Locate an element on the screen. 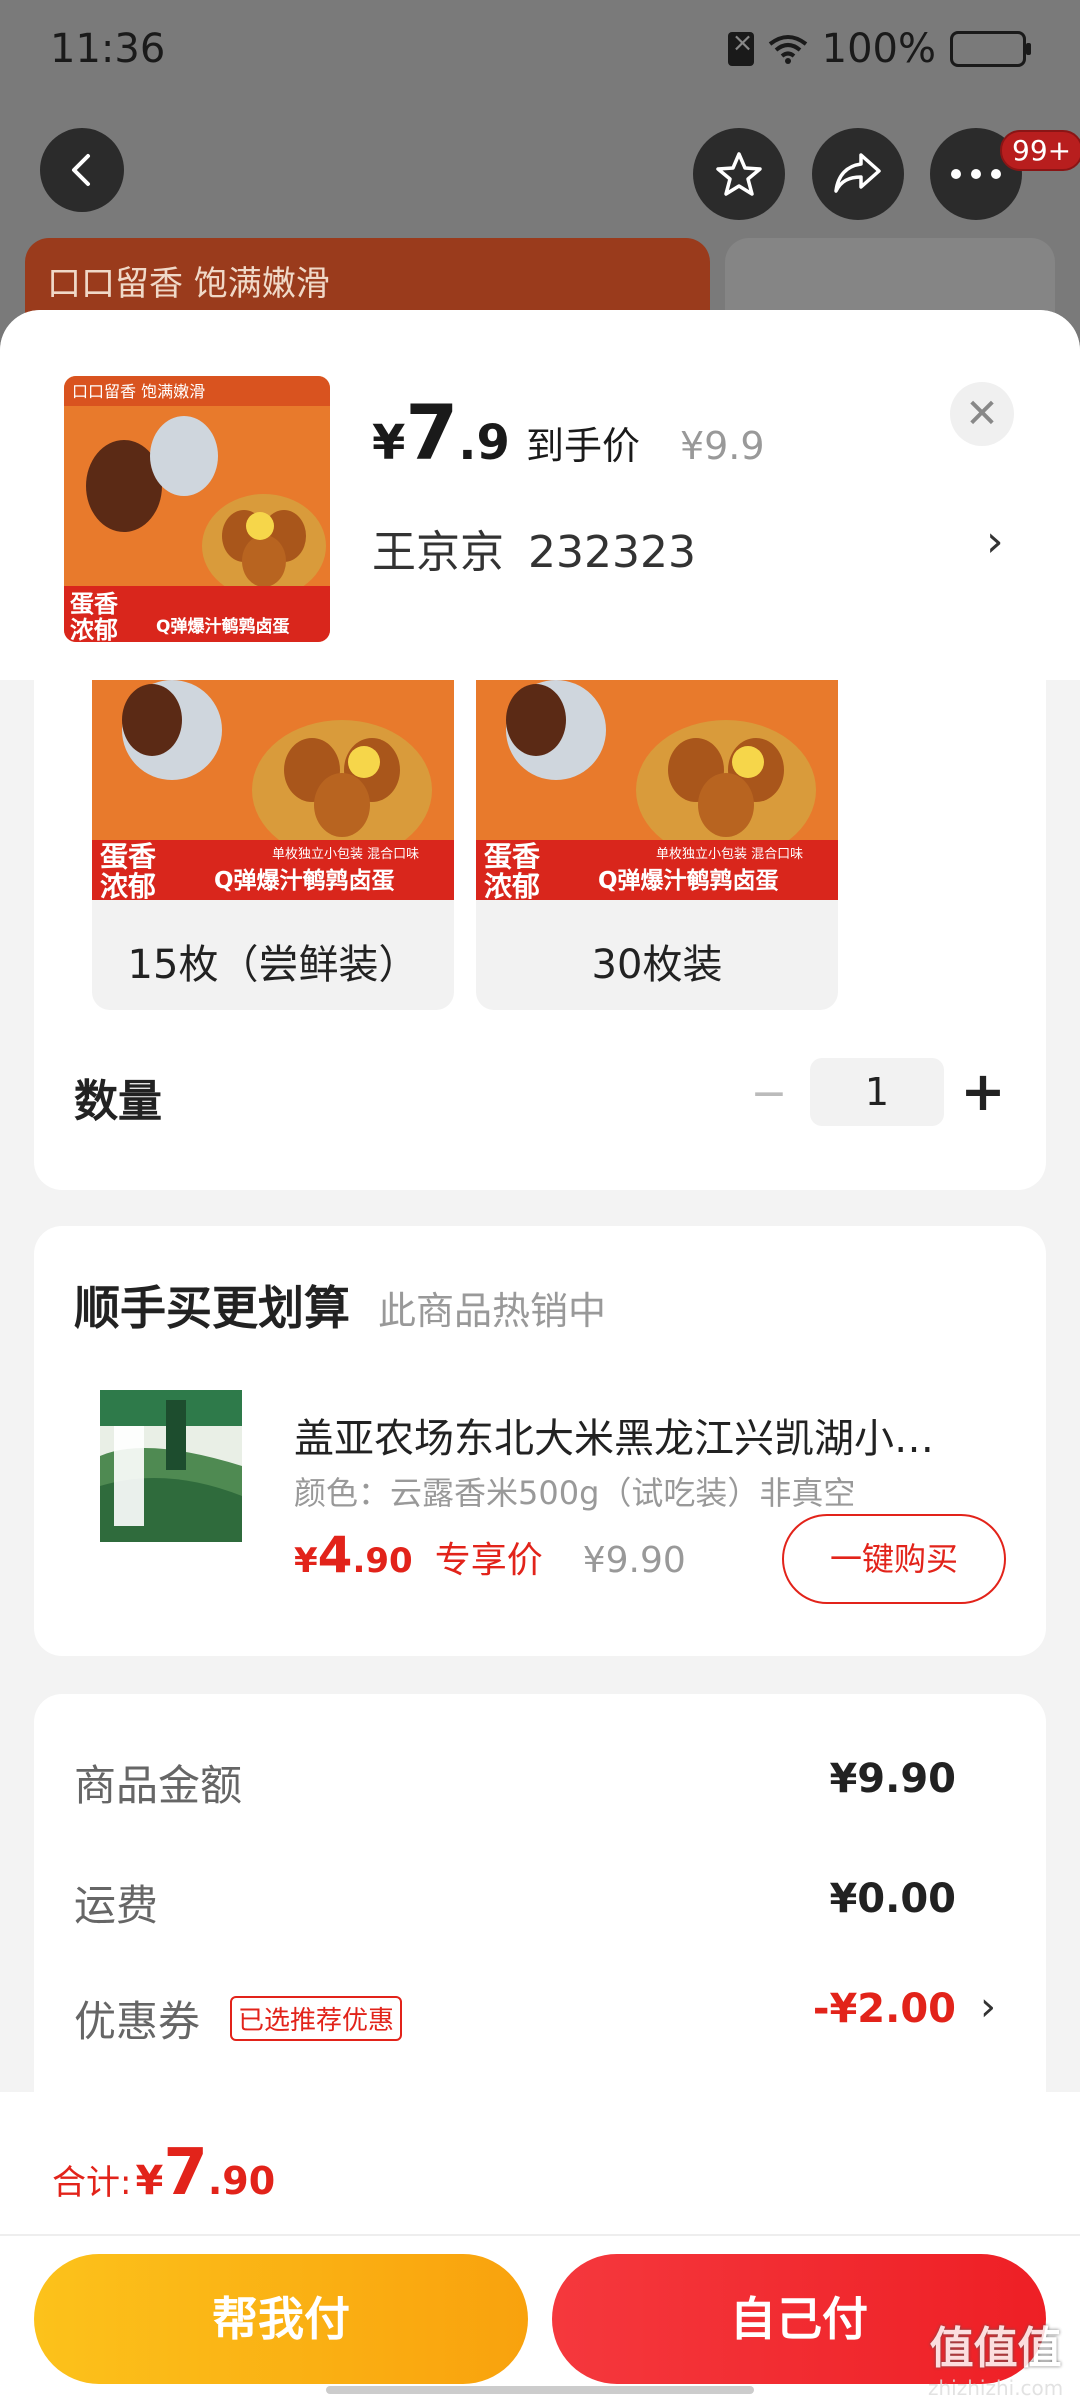 This screenshot has width=1080, height=2400. battery-percent: 100% is located at coordinates (878, 49).